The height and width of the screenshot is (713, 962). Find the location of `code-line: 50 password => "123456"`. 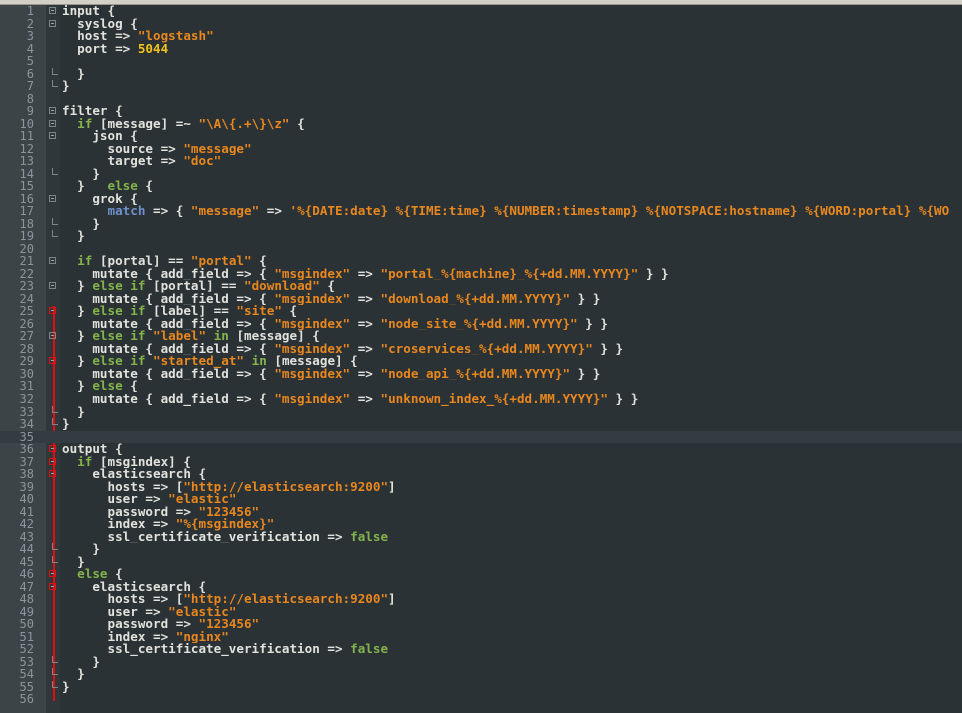

code-line: 50 password => "123456" is located at coordinates (481, 624).